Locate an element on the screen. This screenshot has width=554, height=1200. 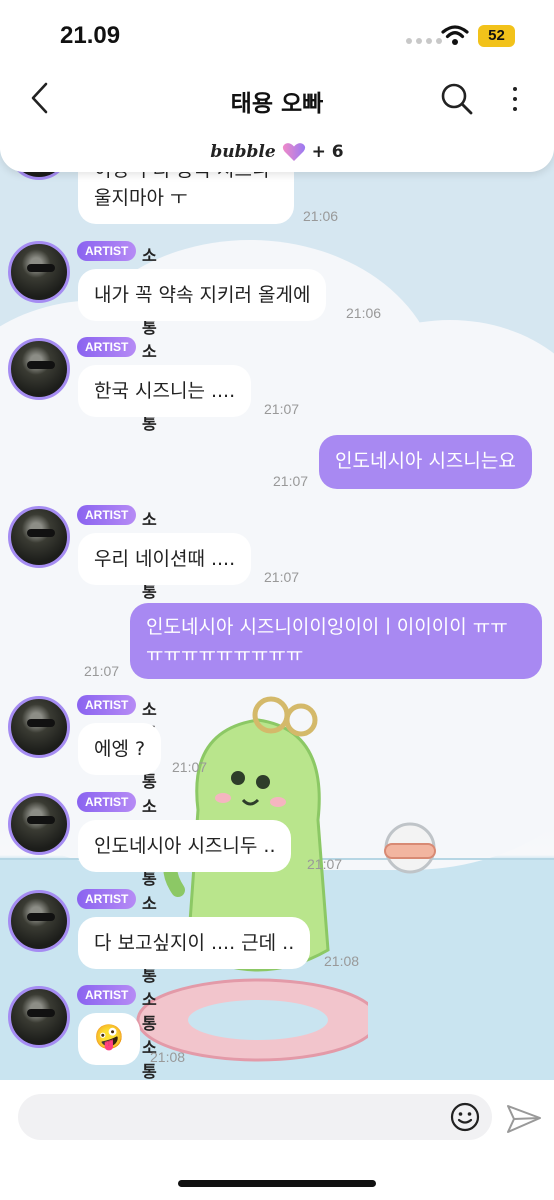
search-icon is located at coordinates (457, 99).